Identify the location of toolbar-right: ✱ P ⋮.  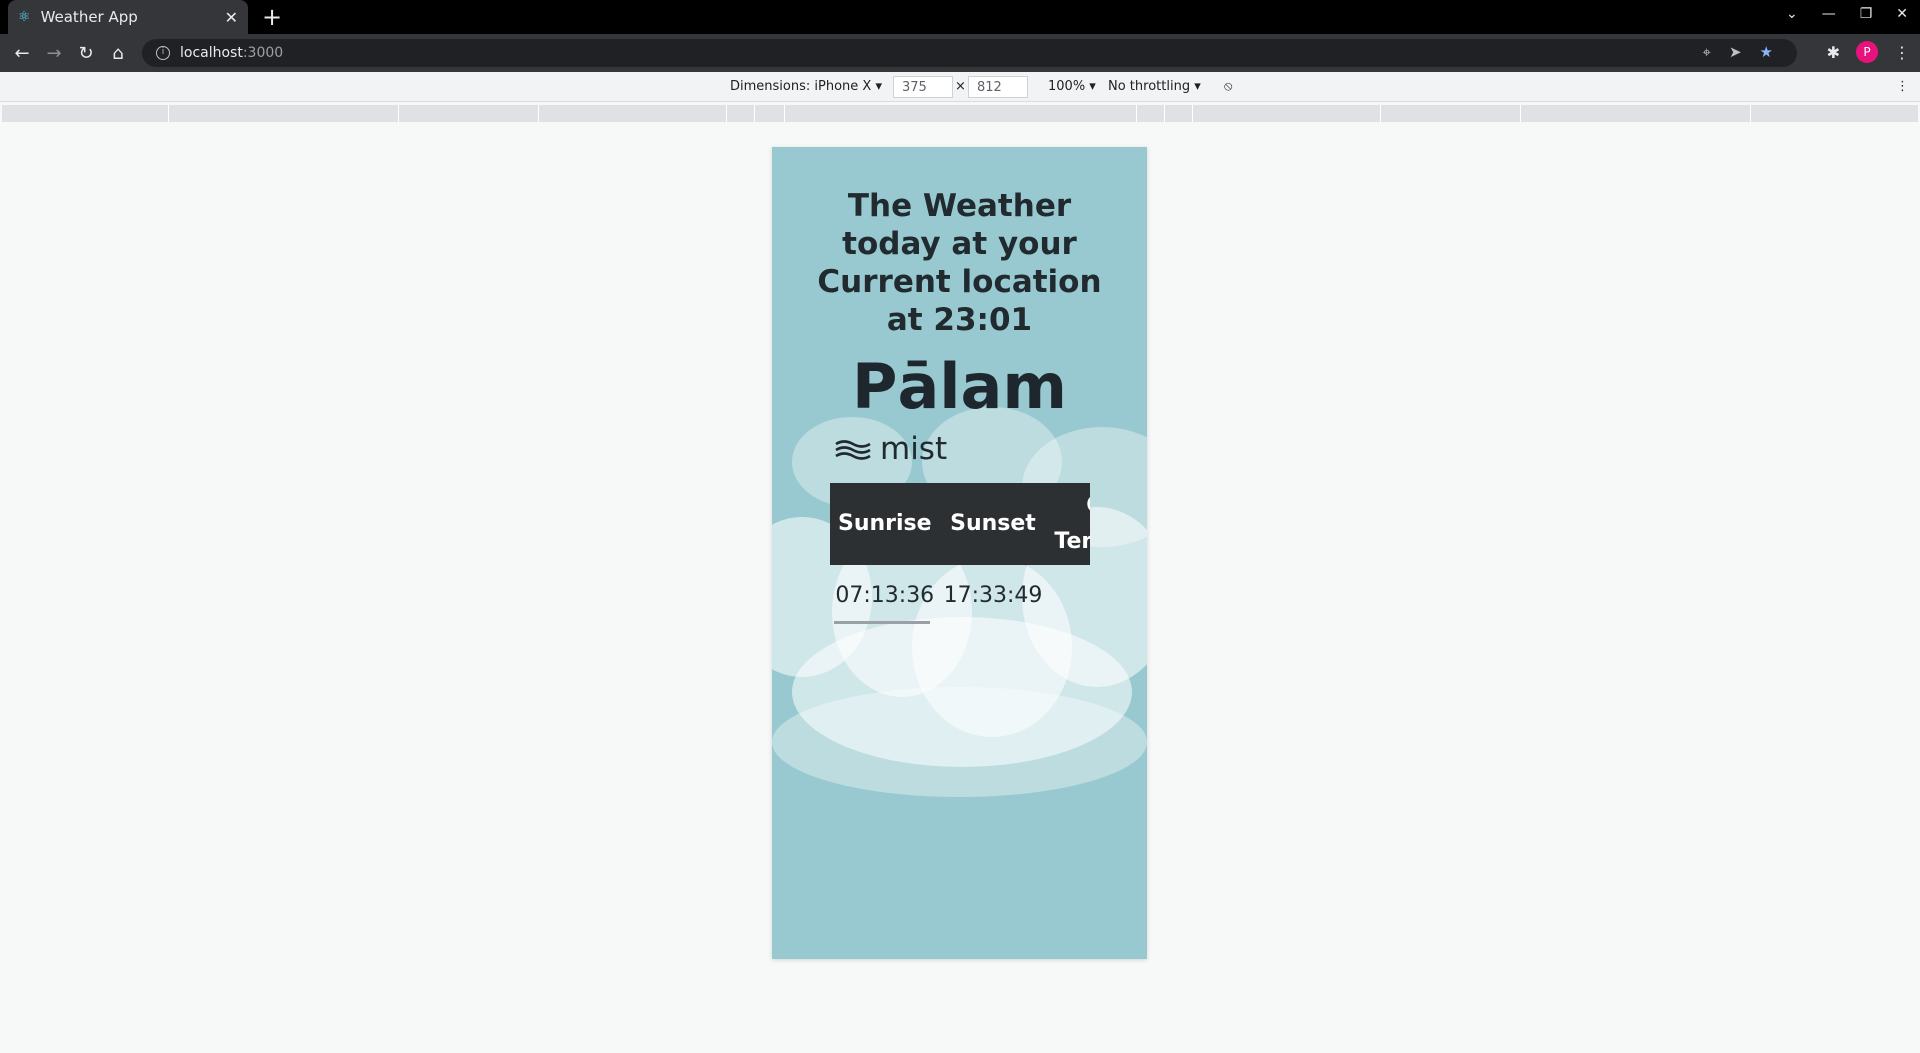
(1868, 52).